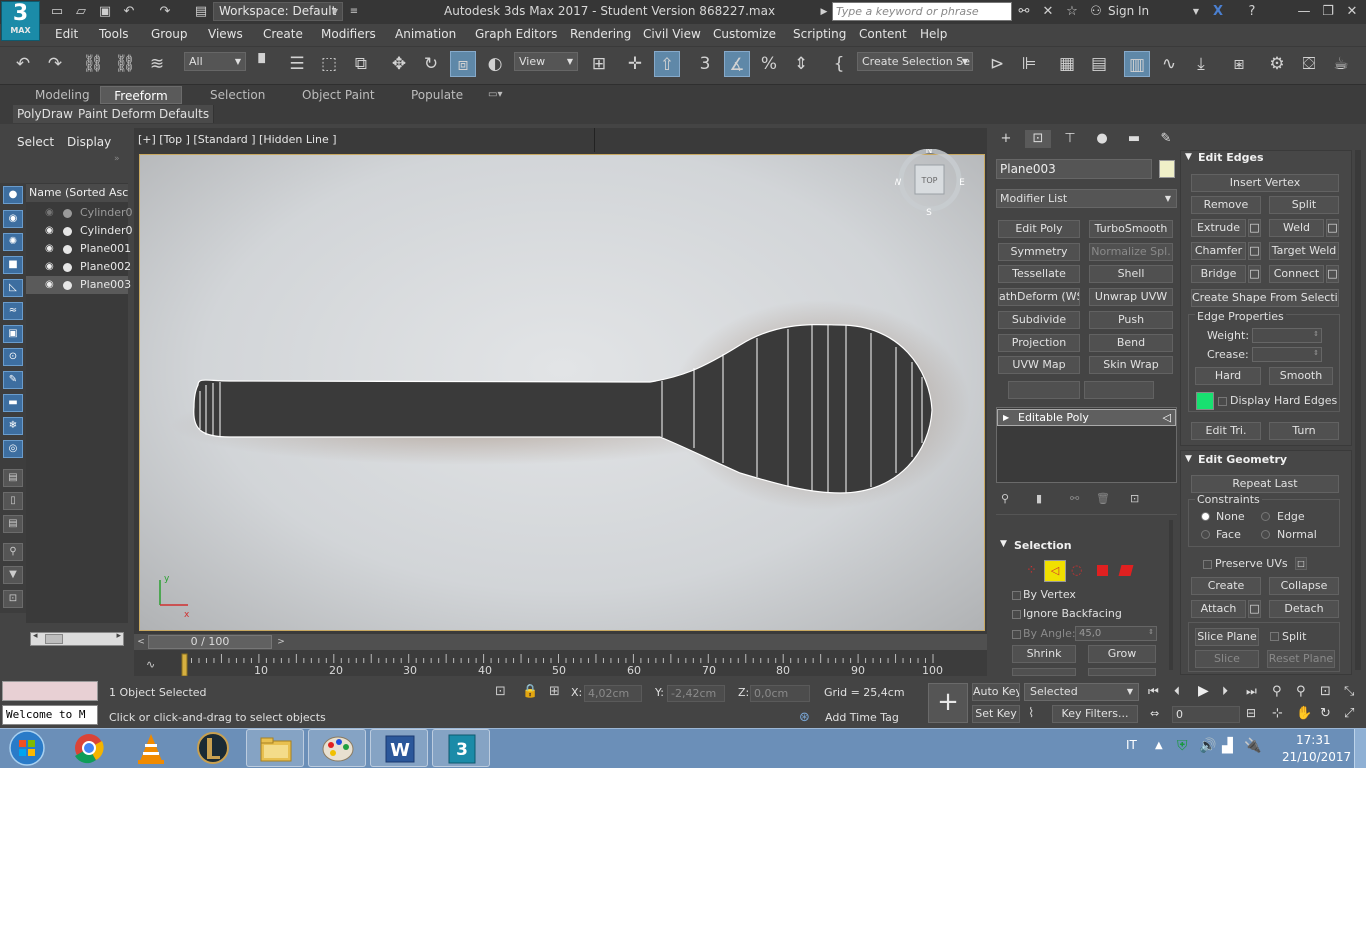  I want to click on file-explorer-taskbar-icon, so click(275, 748).